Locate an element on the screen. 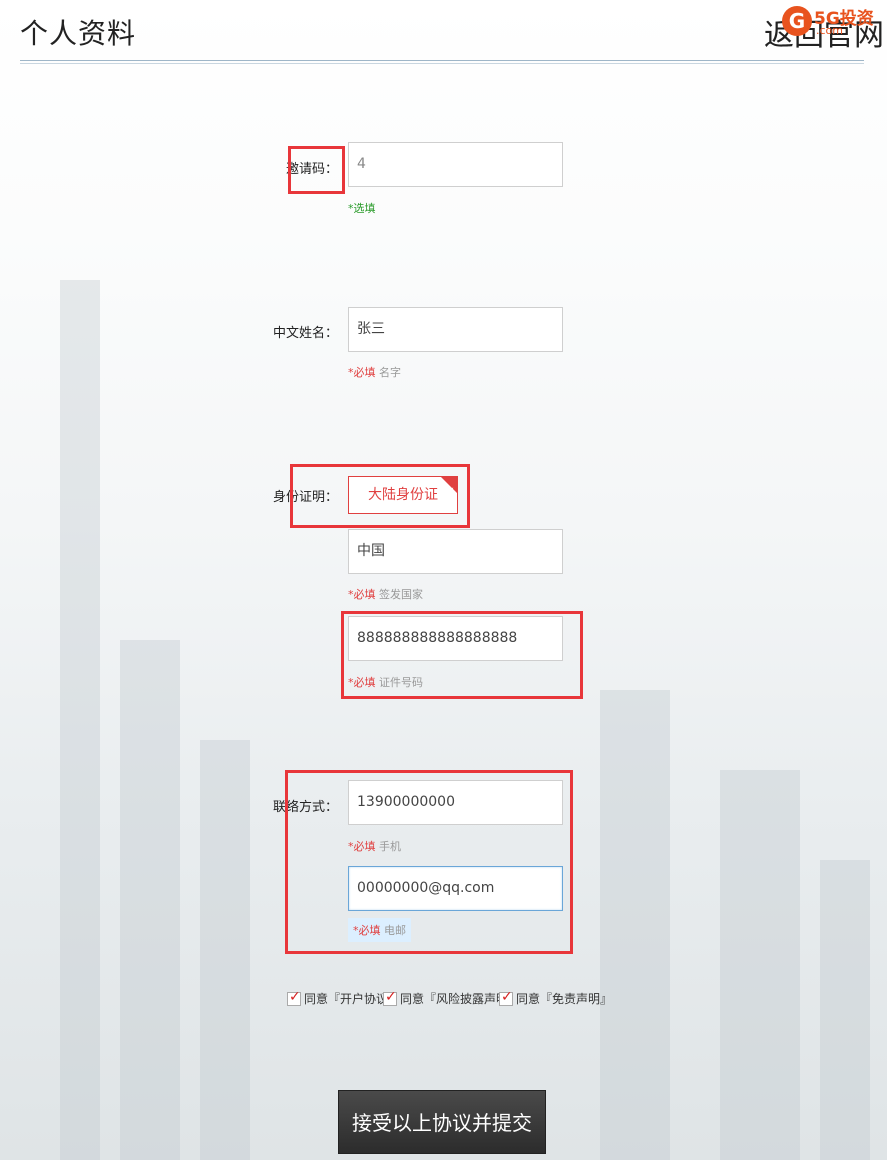 The image size is (887, 1160). issuing-country-input: 中国 is located at coordinates (455, 551).